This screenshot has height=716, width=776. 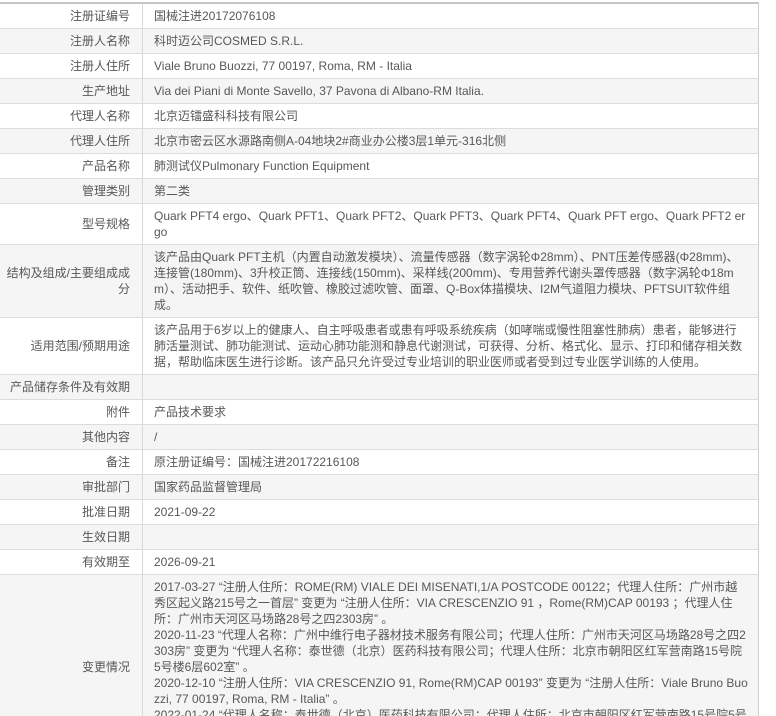 I want to click on row-value-text: 北京市密云区水源路南侧A-04地块2#商业办公楼3层1单元-316北侧, so click(x=330, y=141).